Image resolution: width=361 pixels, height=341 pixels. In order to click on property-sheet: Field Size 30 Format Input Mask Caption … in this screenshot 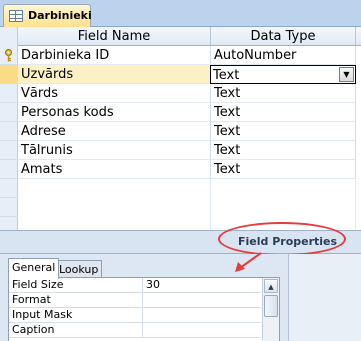, I will do `click(144, 309)`.